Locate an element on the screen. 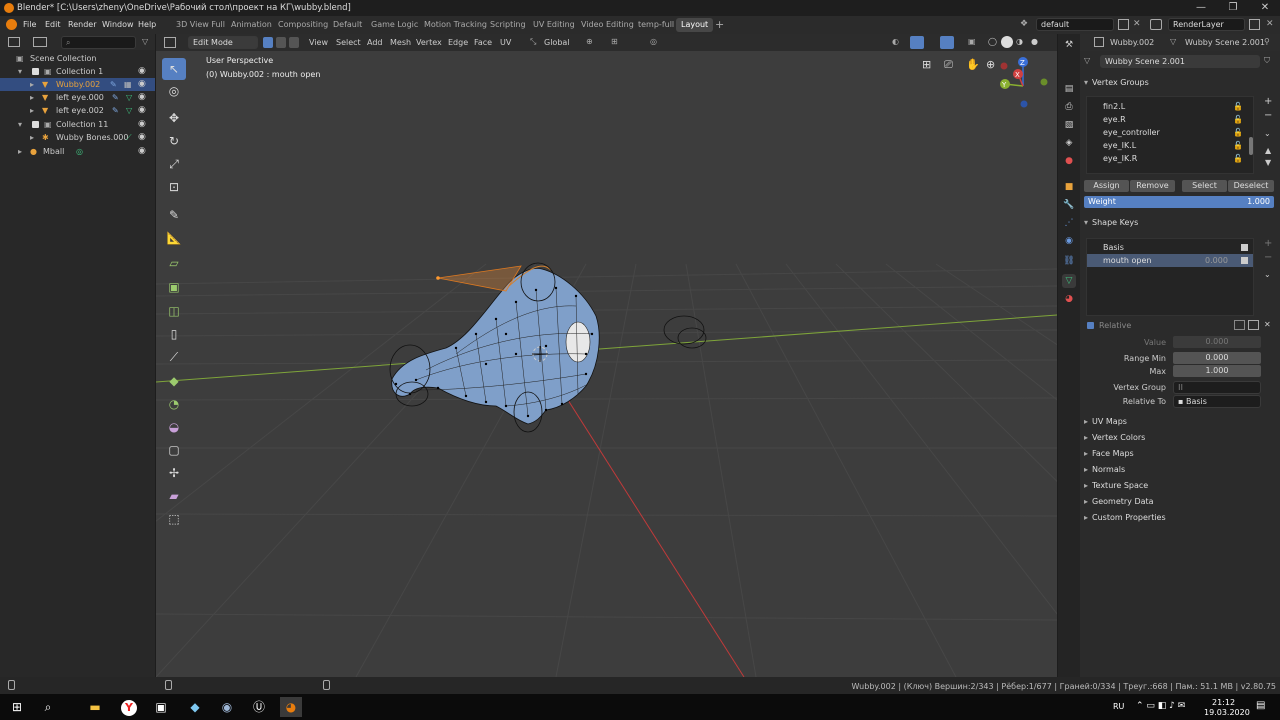 The image size is (1280, 720). wubby-mesh is located at coordinates (495, 345).